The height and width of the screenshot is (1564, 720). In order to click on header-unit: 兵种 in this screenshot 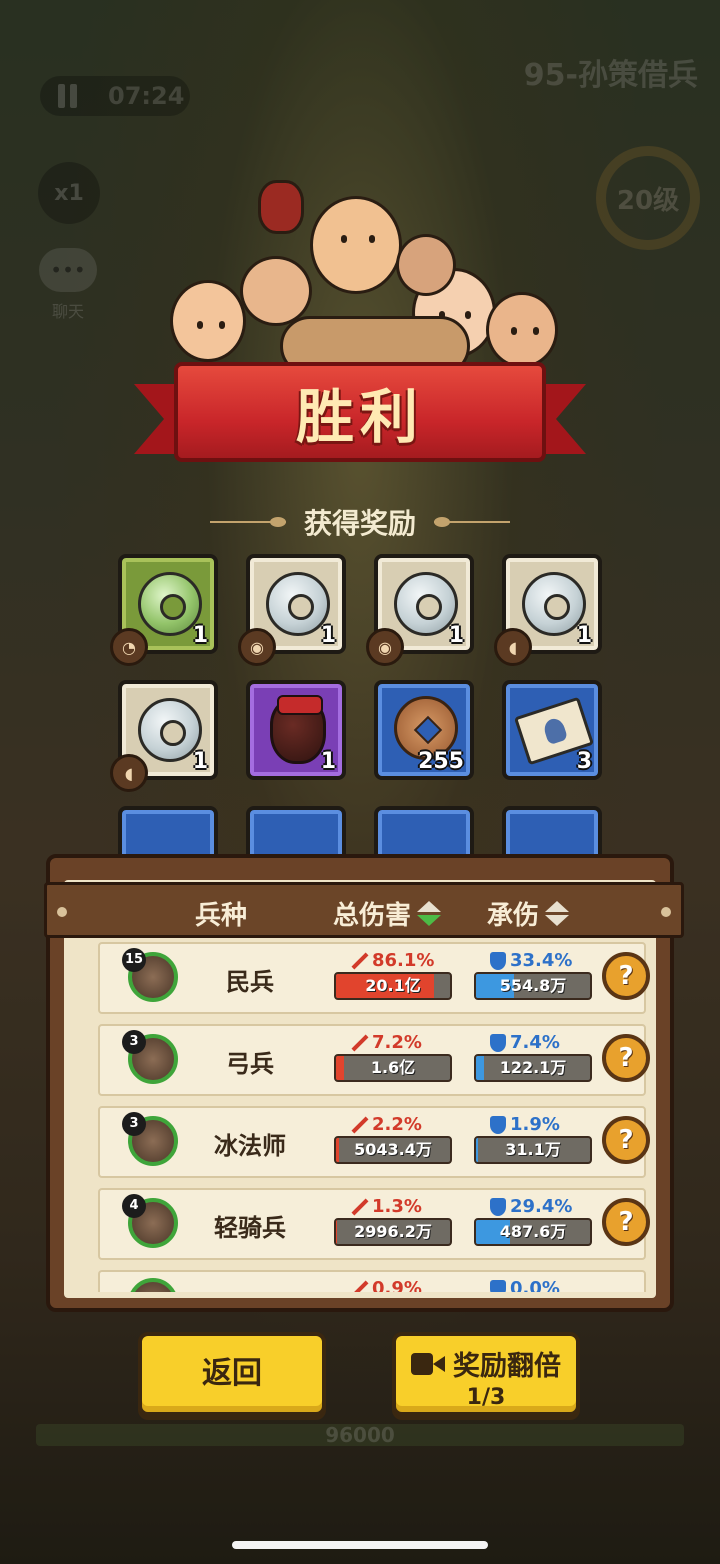, I will do `click(221, 913)`.